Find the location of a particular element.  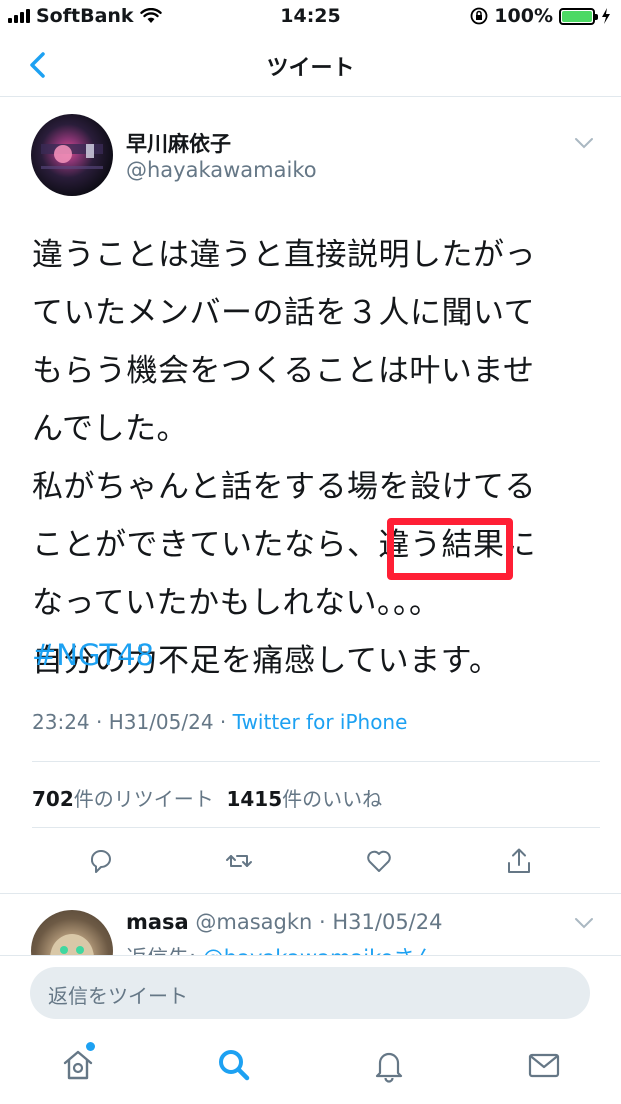

retweet-count: 702 is located at coordinates (53, 799).